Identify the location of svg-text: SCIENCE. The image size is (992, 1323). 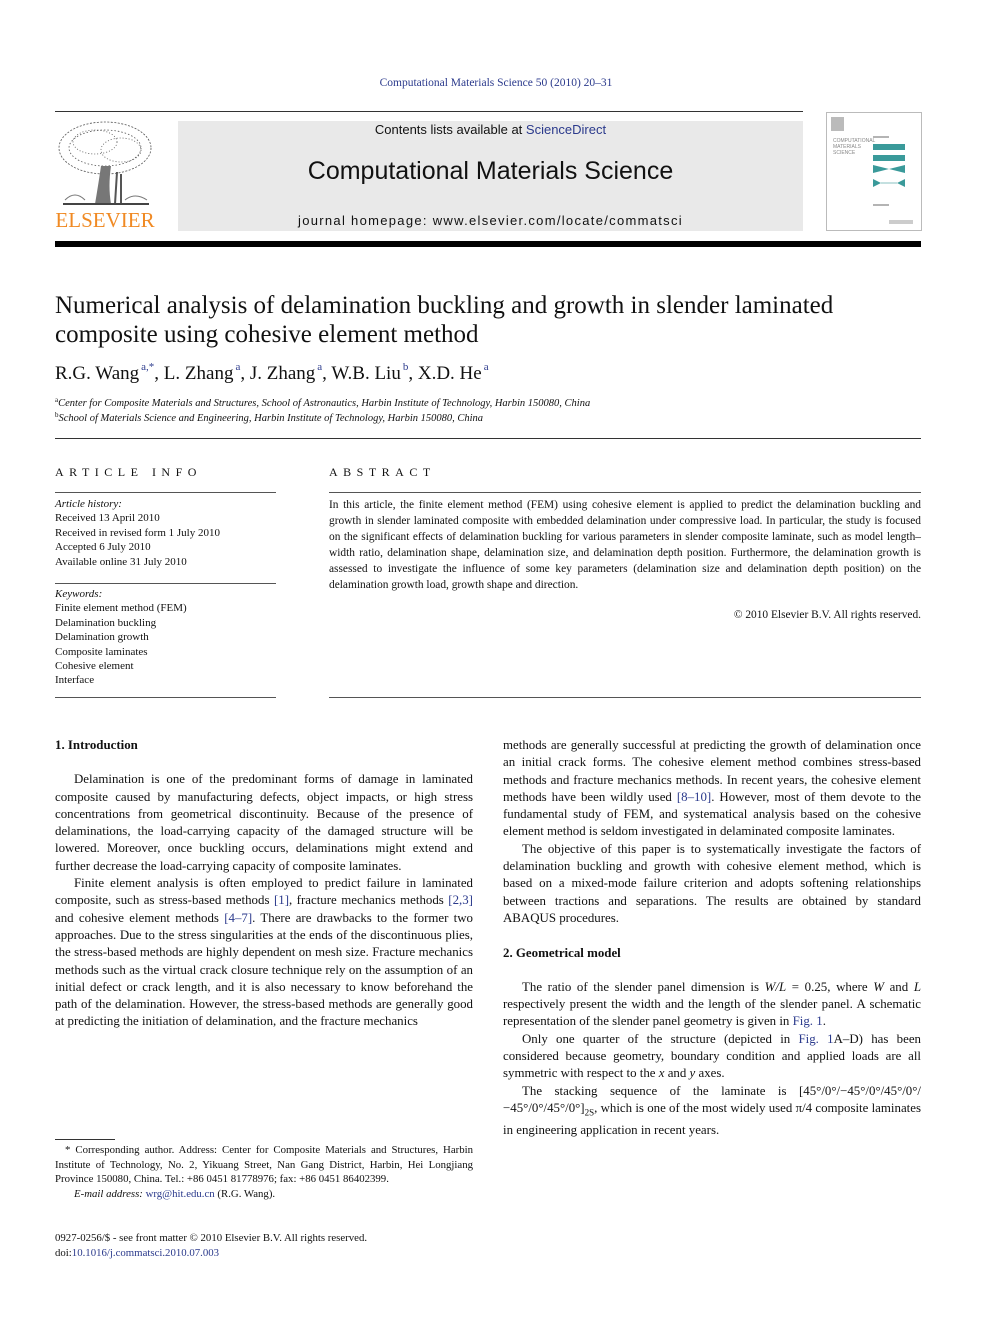
(844, 153).